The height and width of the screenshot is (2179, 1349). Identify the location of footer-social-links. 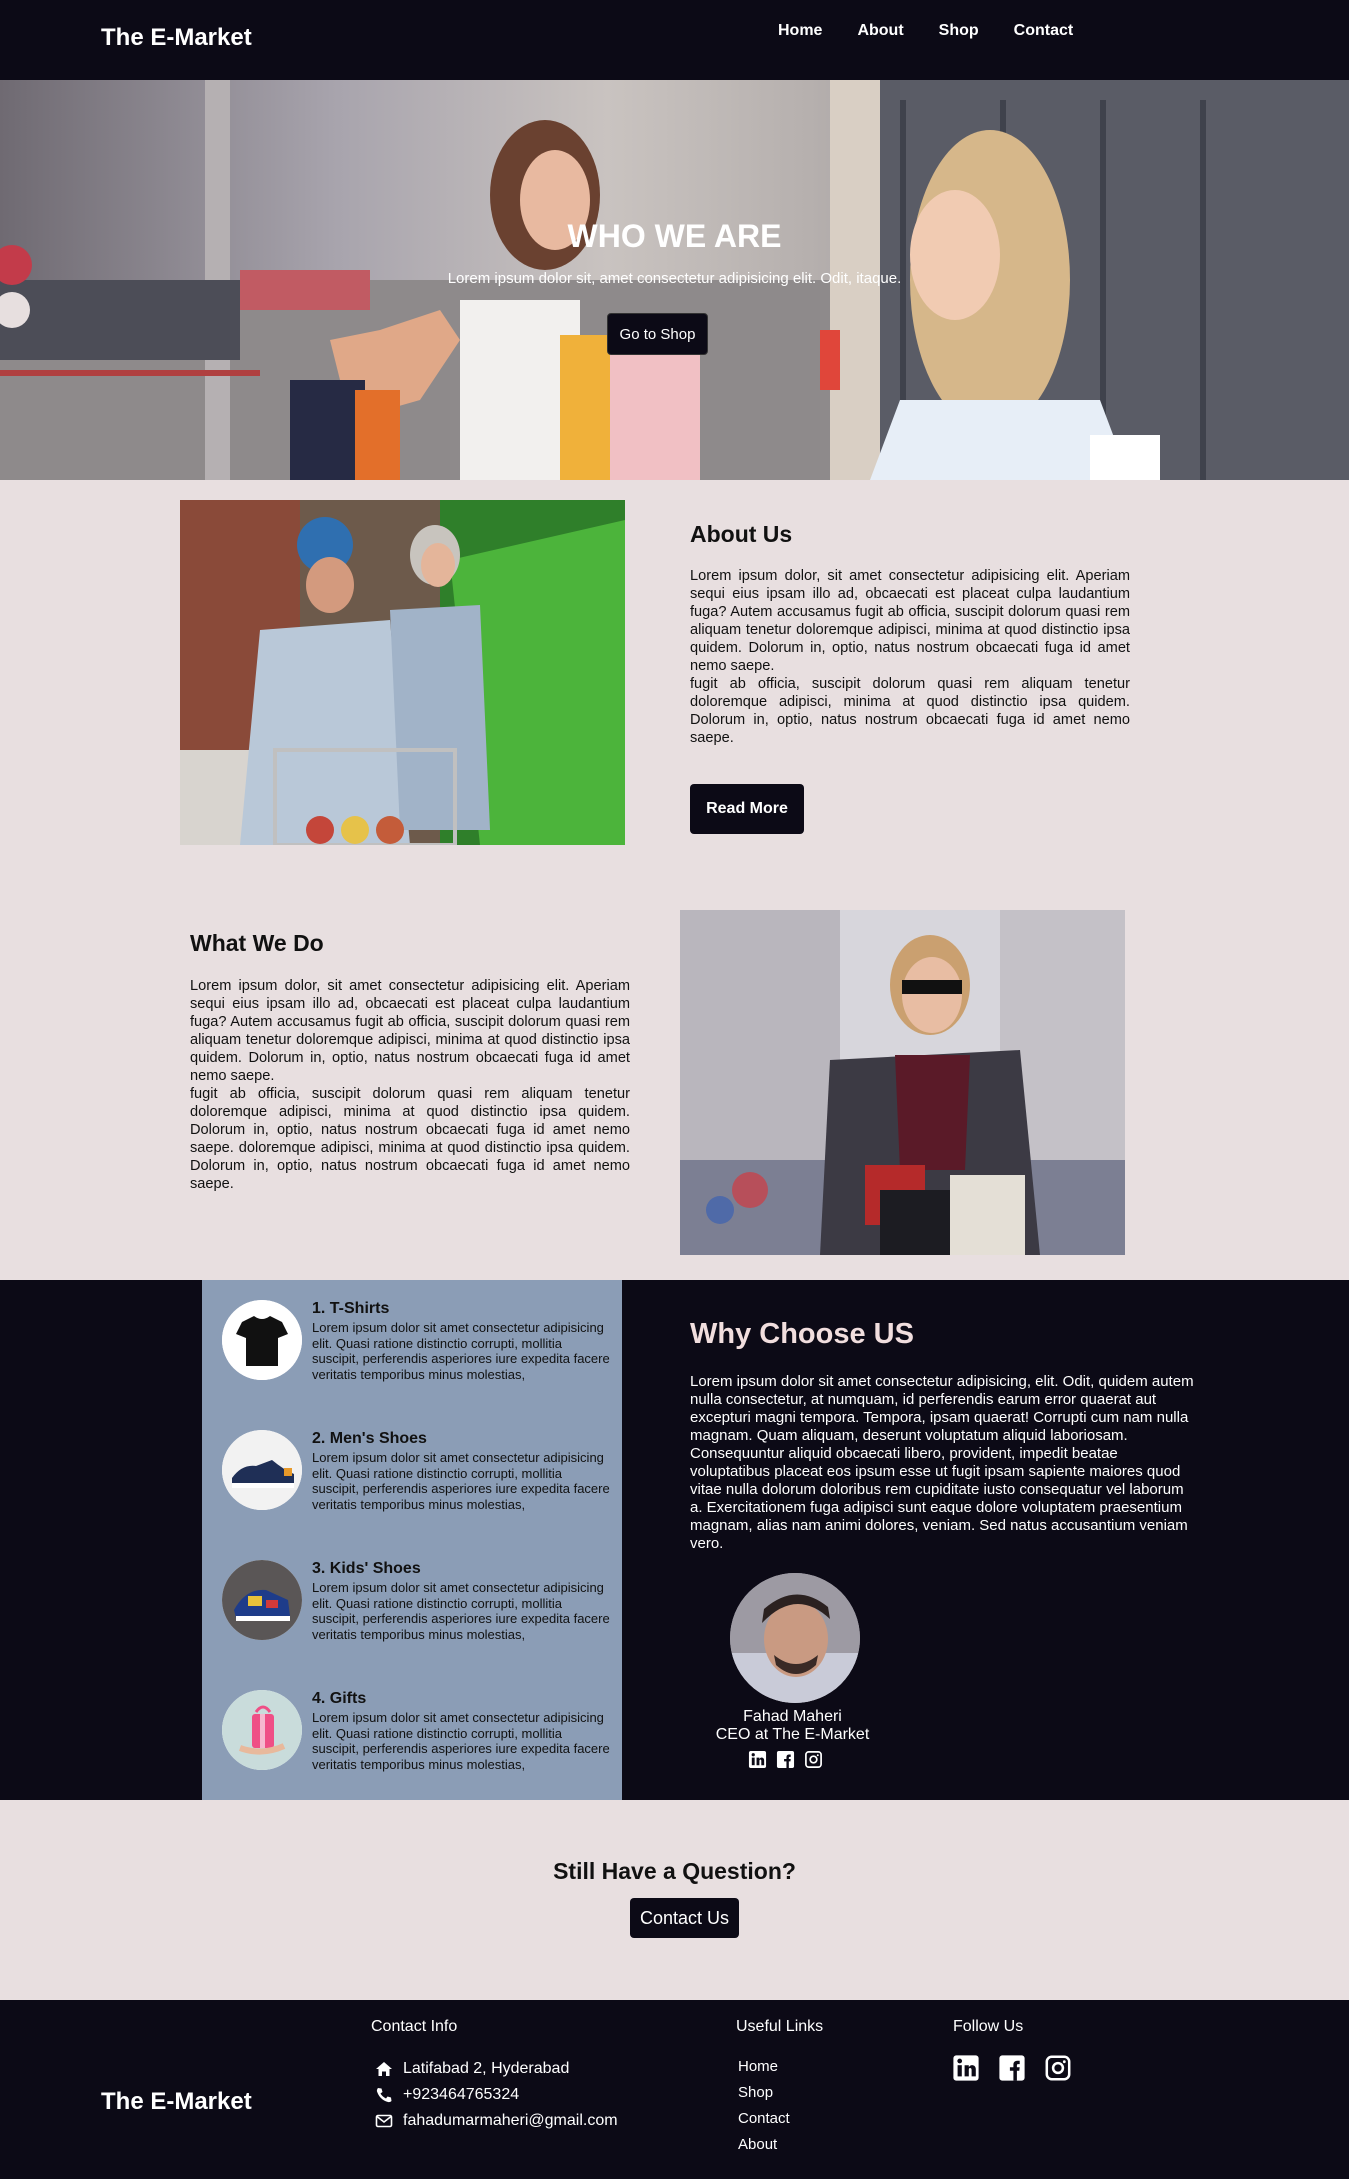
(1012, 2068).